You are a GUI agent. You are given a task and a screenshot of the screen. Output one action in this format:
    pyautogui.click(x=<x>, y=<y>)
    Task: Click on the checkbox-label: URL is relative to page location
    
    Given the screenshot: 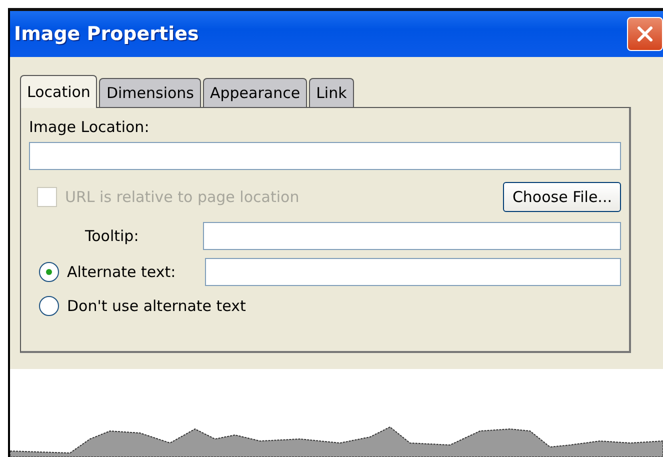 What is the action you would take?
    pyautogui.click(x=182, y=197)
    